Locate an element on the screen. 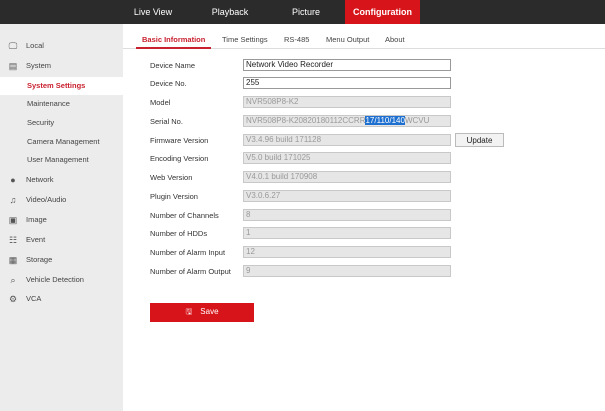  sidebar-item-camera-management: Camera Management is located at coordinates (61, 142).